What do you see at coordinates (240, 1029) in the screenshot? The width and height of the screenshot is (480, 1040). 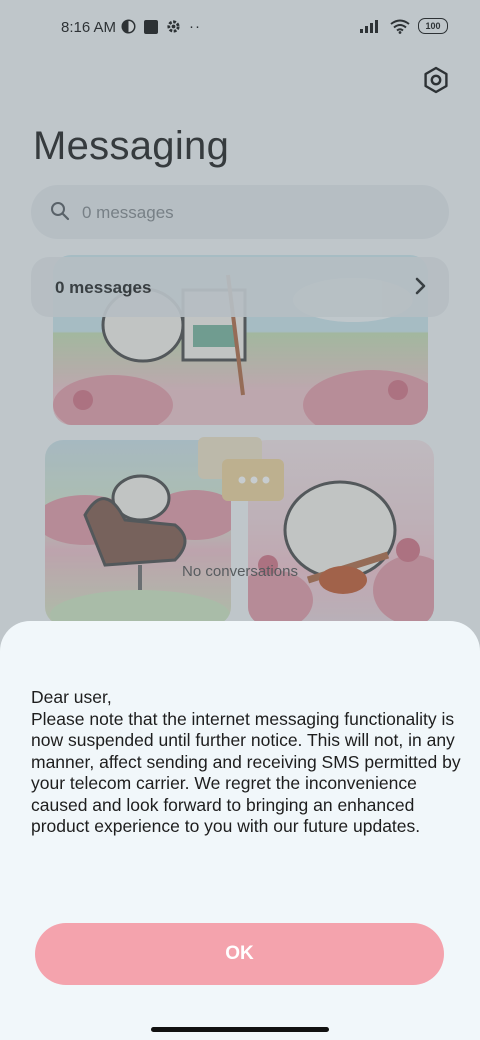 I see `home-indicator` at bounding box center [240, 1029].